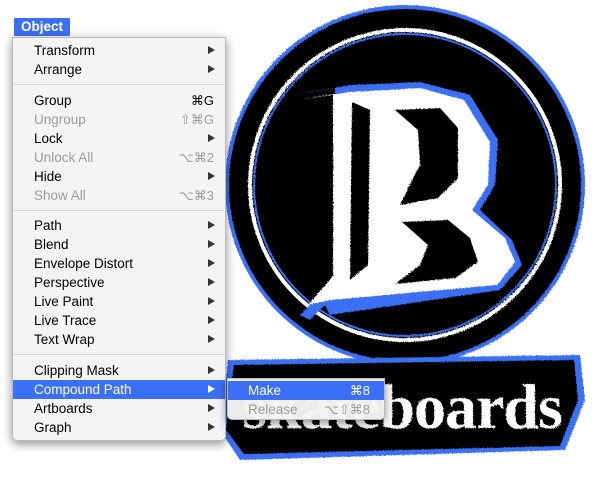 This screenshot has height=482, width=600. I want to click on menu-item-label: Graph, so click(53, 427).